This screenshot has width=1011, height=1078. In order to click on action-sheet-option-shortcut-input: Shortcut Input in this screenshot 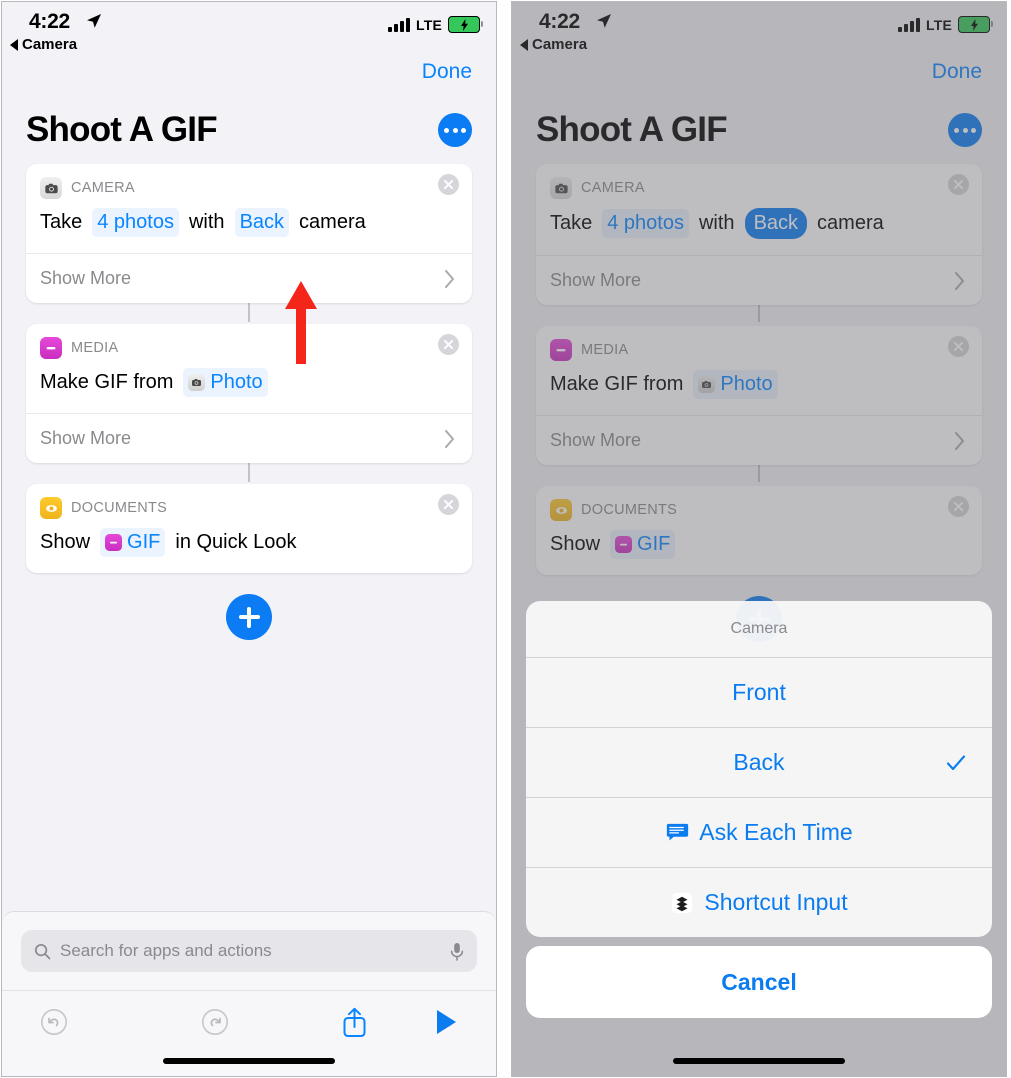, I will do `click(759, 902)`.